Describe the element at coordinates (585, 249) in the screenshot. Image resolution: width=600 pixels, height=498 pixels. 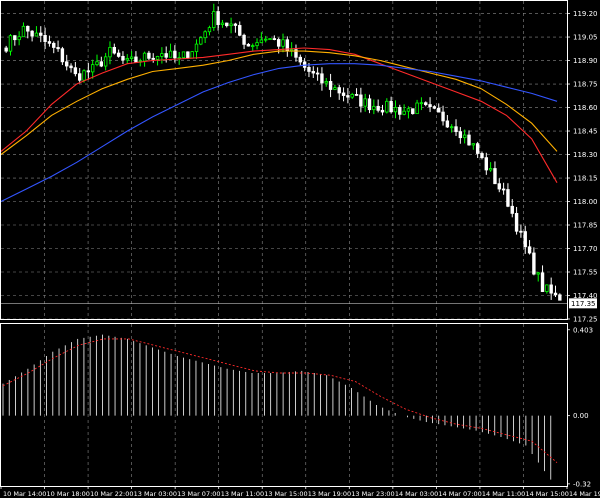
I see `price-tick-label: 117.70` at that location.